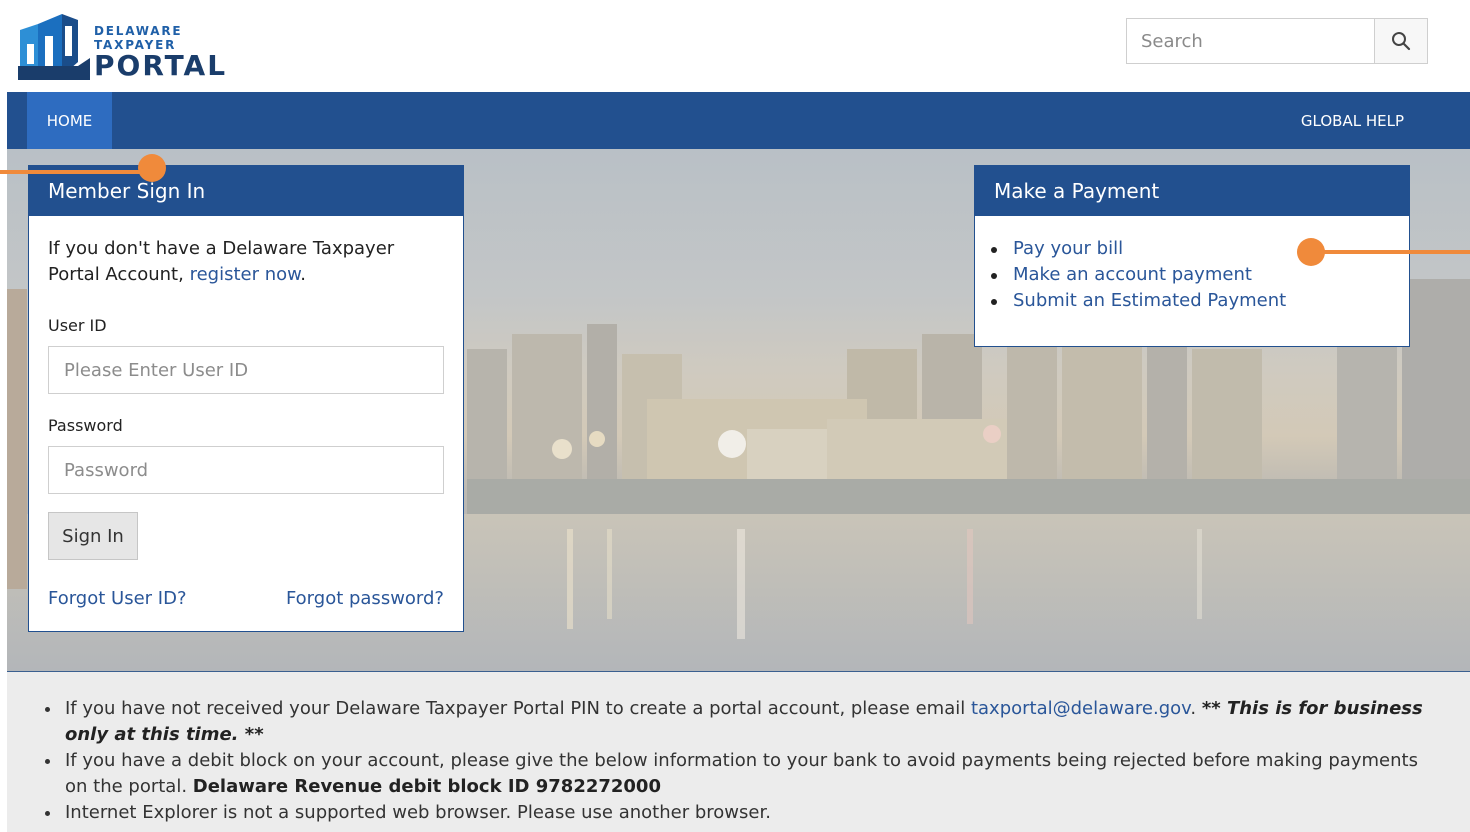 The width and height of the screenshot is (1470, 832). I want to click on search-button, so click(1400, 41).